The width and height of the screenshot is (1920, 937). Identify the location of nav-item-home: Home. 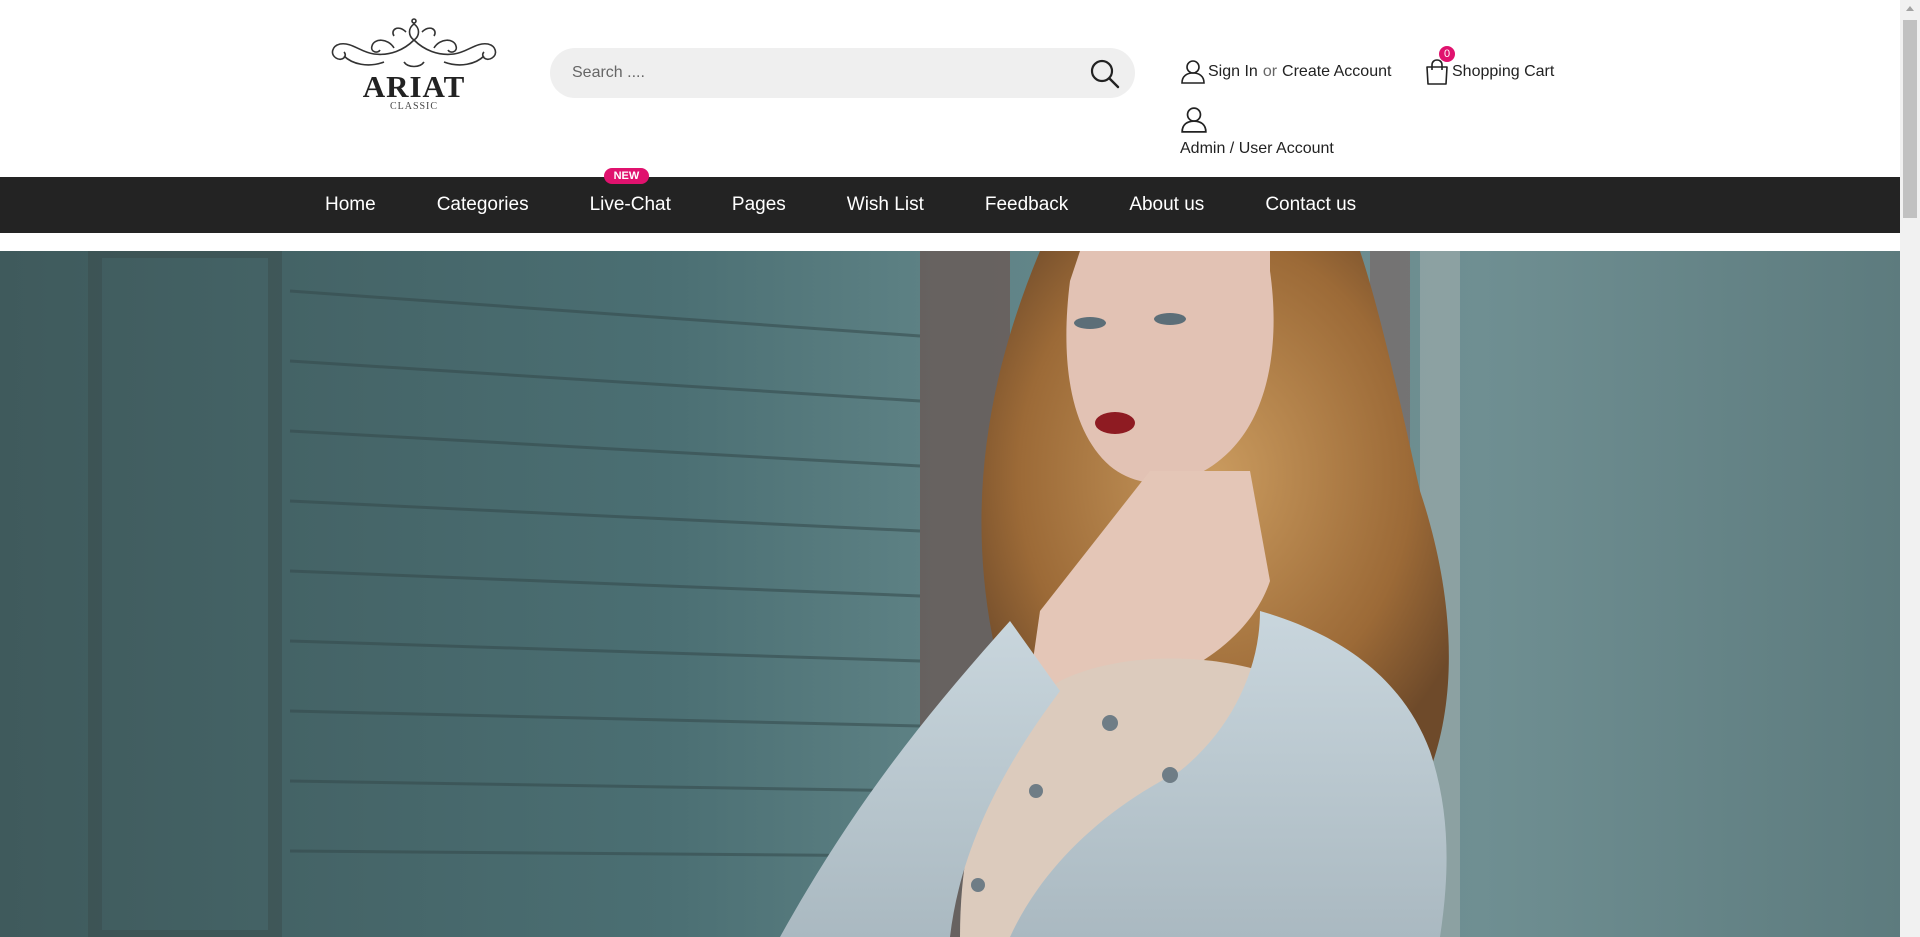
(350, 205).